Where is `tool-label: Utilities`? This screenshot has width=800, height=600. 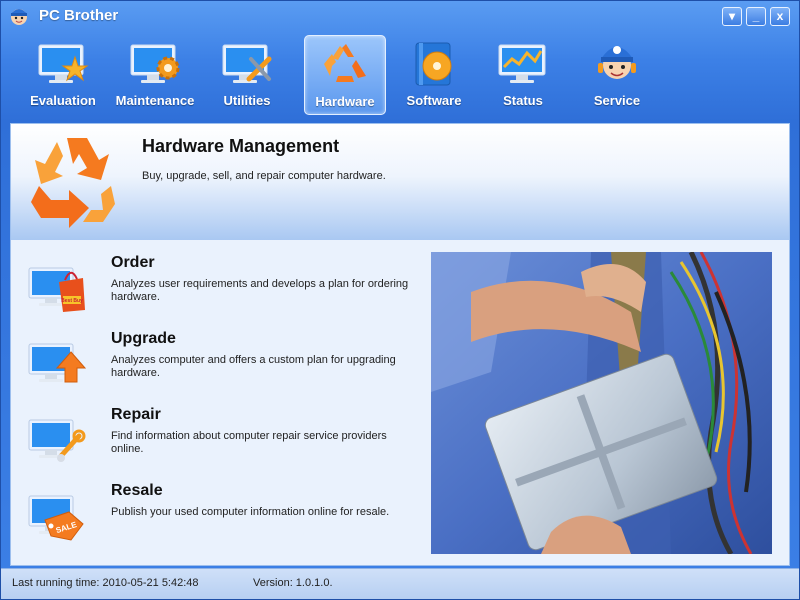 tool-label: Utilities is located at coordinates (247, 100).